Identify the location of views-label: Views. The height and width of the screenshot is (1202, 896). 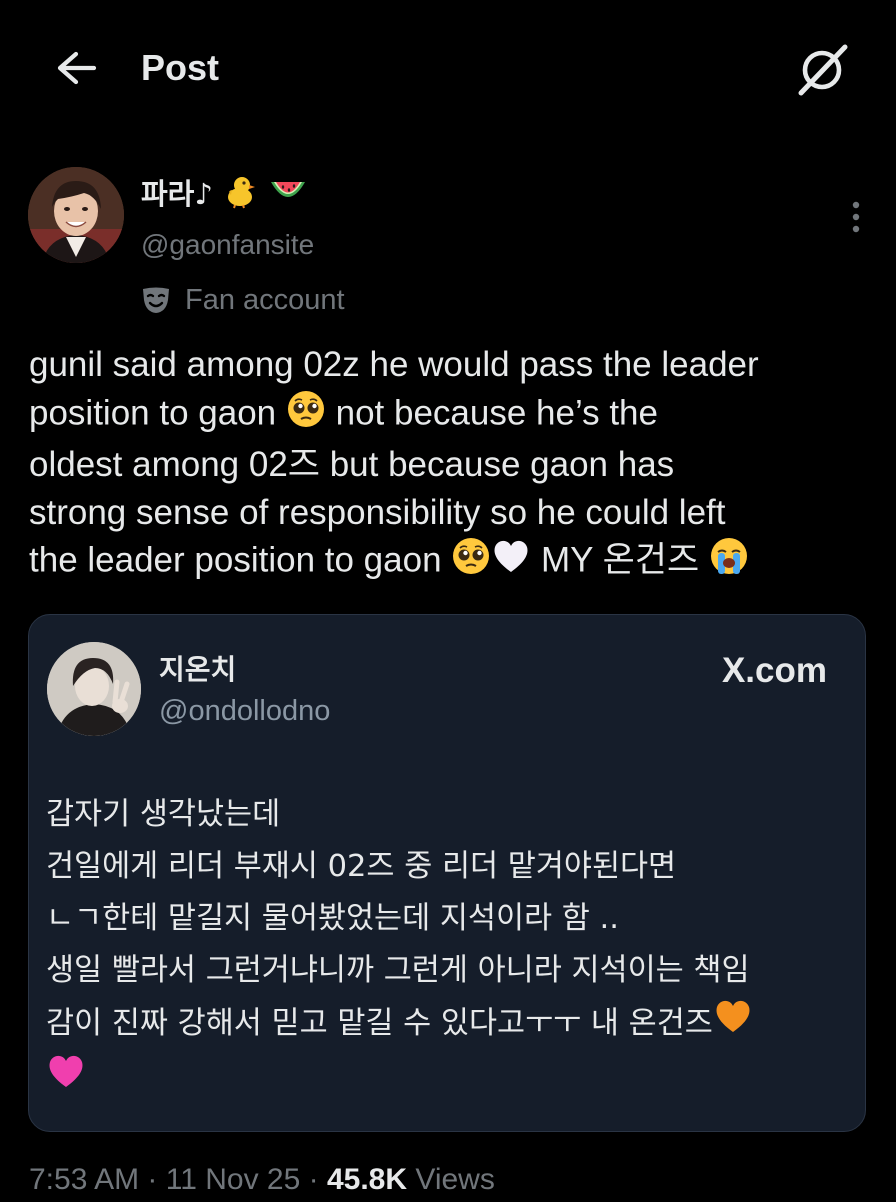
(451, 1179).